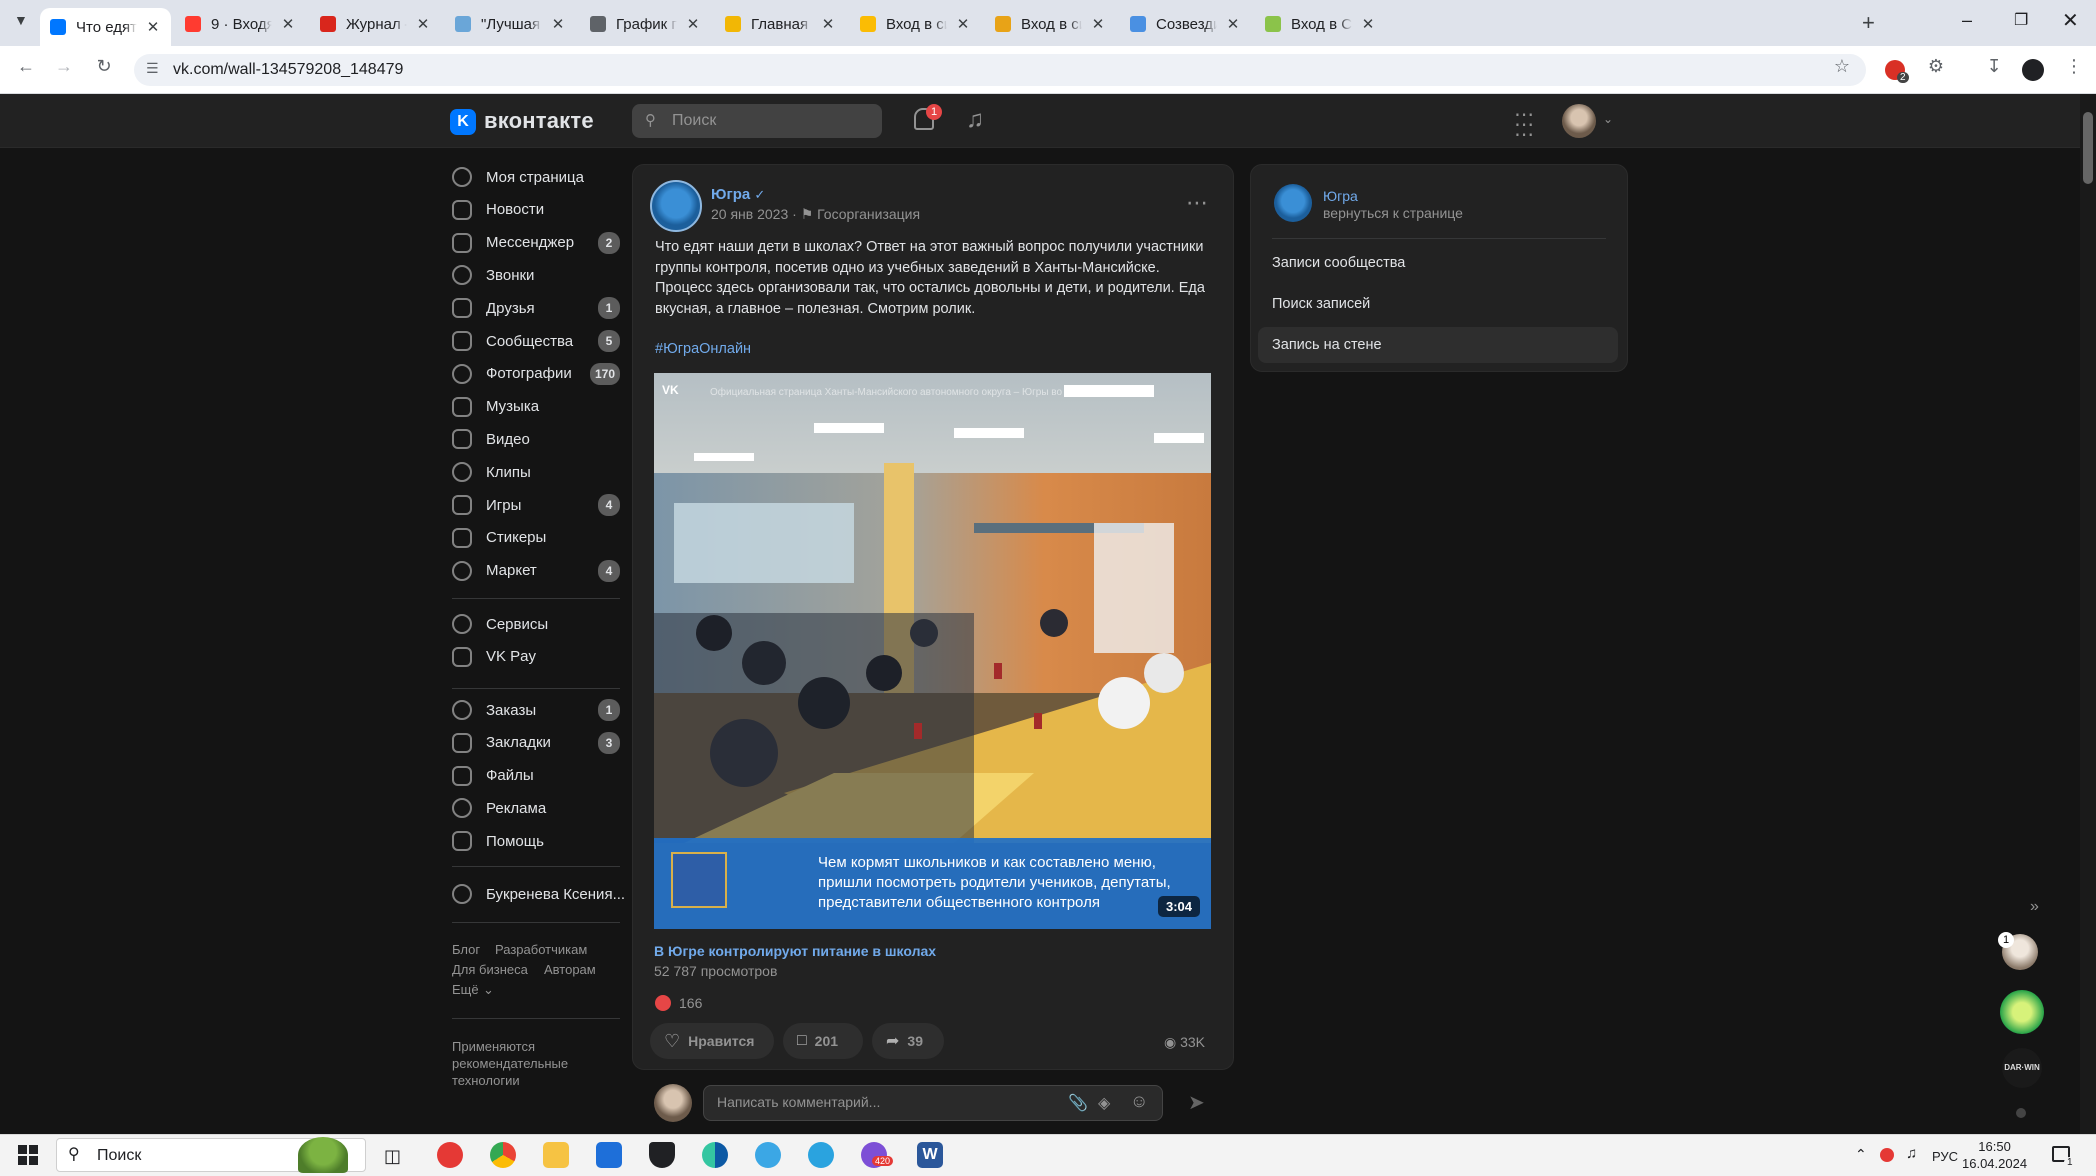 The image size is (2096, 1176). I want to click on sidebar-item: Игры 4, so click(536, 505).